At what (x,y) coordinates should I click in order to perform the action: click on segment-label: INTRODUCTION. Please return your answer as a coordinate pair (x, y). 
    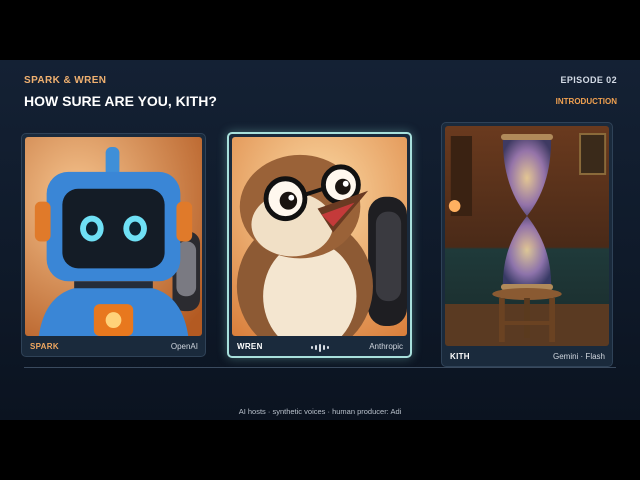
    Looking at the image, I should click on (586, 101).